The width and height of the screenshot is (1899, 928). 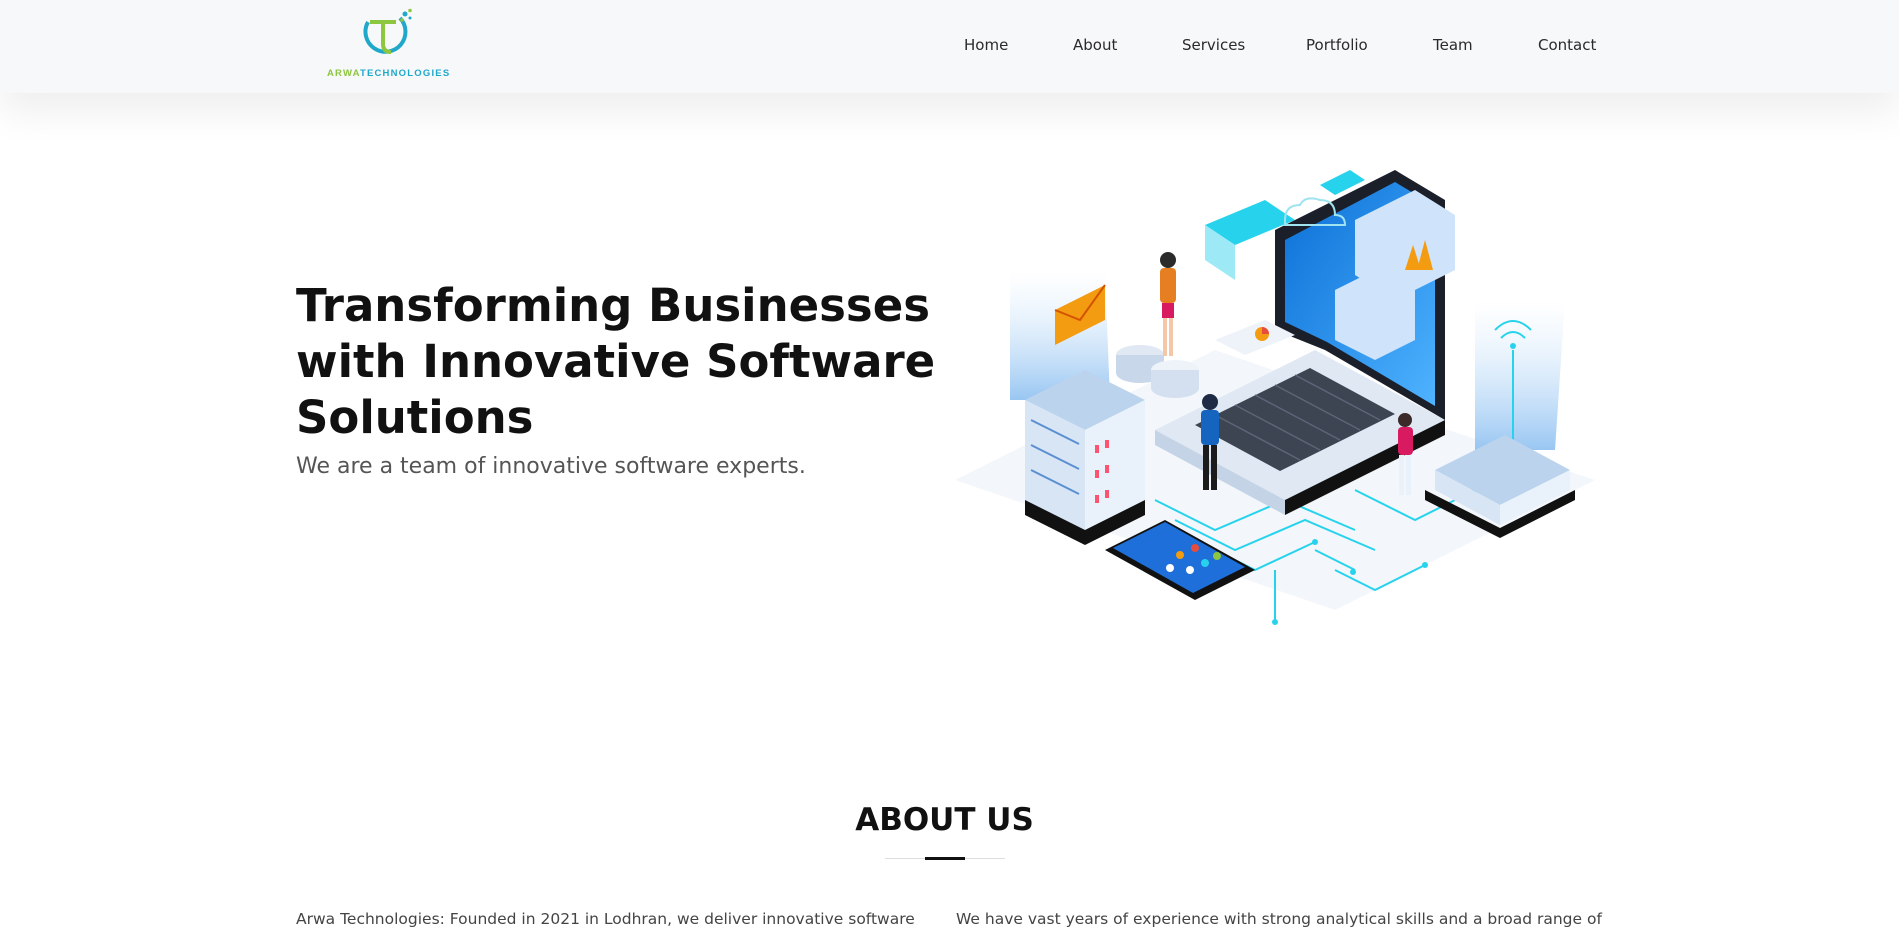 What do you see at coordinates (986, 45) in the screenshot?
I see `nav-home: Home` at bounding box center [986, 45].